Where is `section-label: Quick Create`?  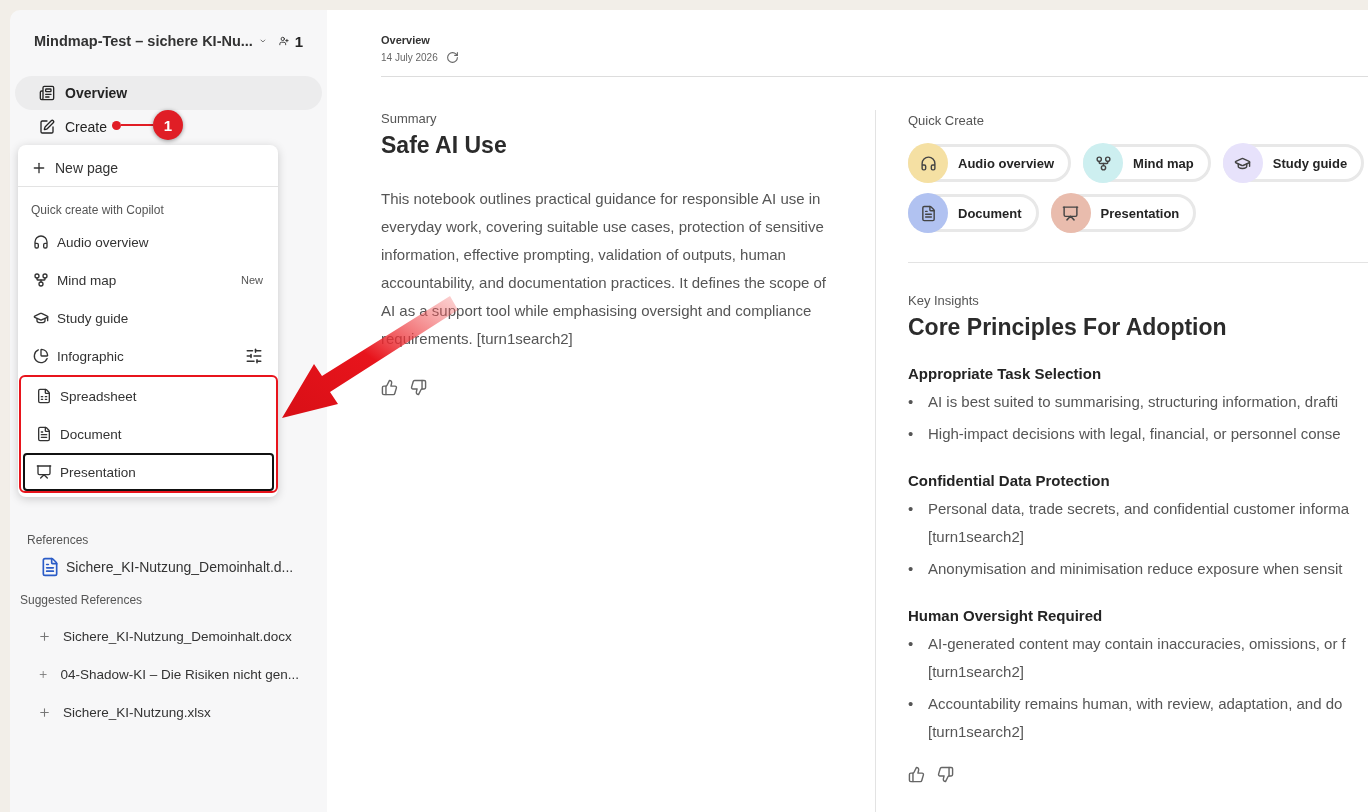 section-label: Quick Create is located at coordinates (946, 120).